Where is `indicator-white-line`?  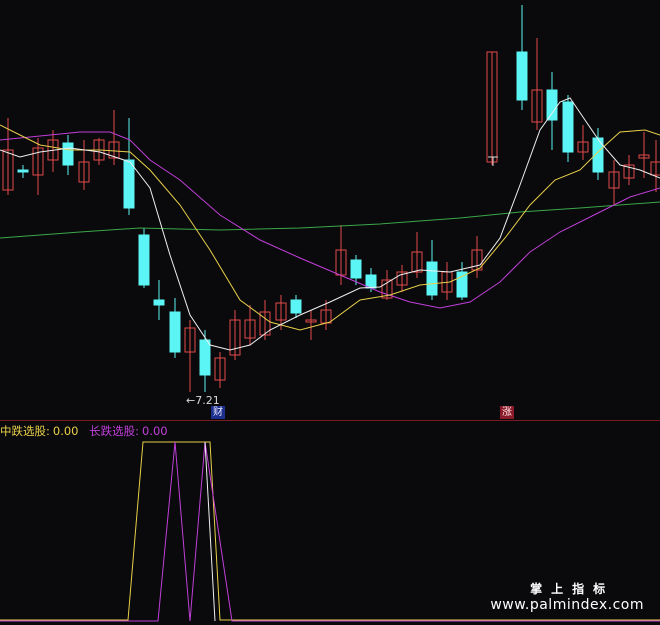
indicator-white-line is located at coordinates (210, 531).